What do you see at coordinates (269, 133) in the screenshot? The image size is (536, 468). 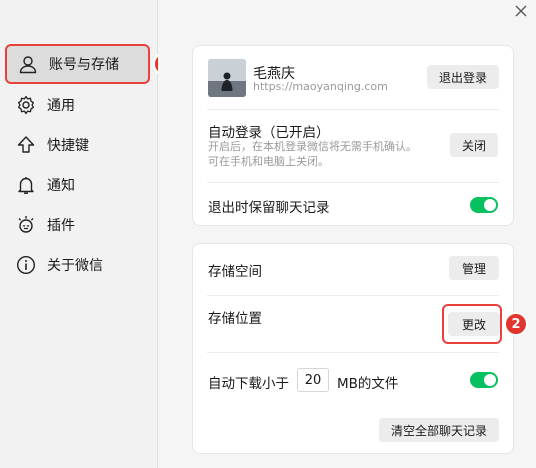 I see `autologin-title: 自动登录（已开启）` at bounding box center [269, 133].